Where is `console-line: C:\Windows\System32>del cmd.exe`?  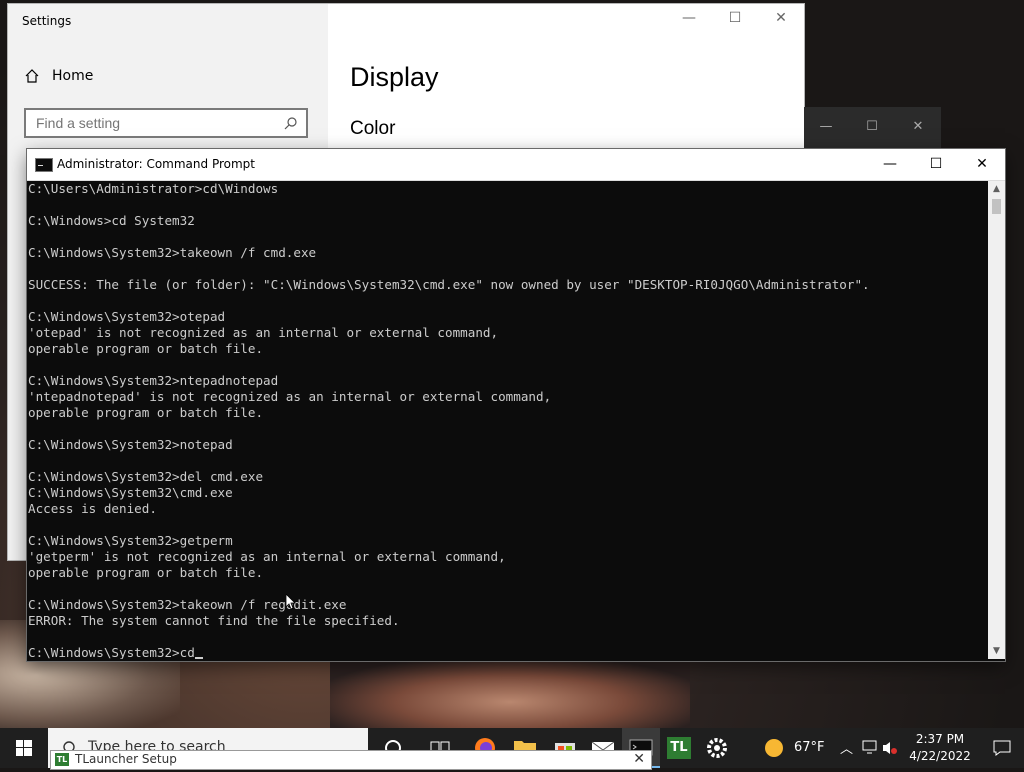 console-line: C:\Windows\System32>del cmd.exe is located at coordinates (146, 476).